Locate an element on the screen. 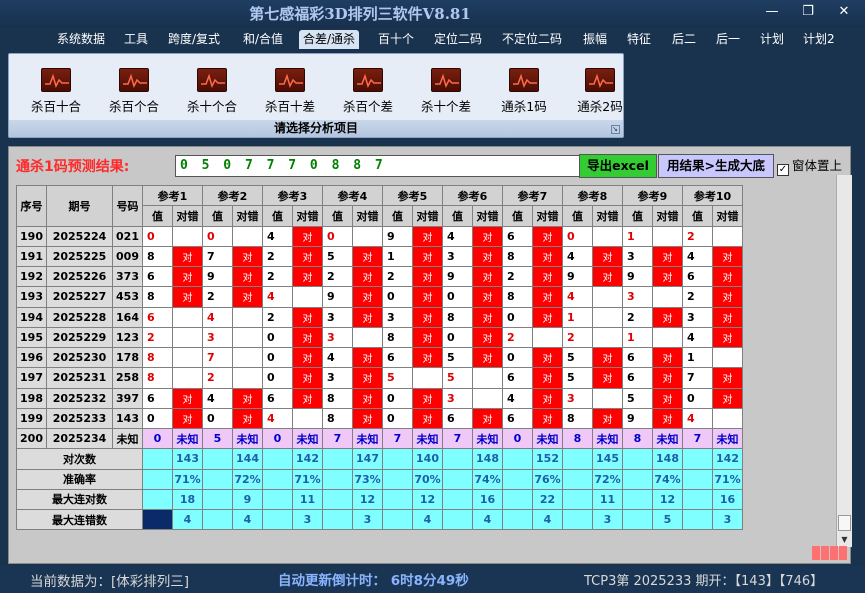 The height and width of the screenshot is (593, 865). current-data-label: 当前数据为：[体彩排列三] is located at coordinates (110, 582).